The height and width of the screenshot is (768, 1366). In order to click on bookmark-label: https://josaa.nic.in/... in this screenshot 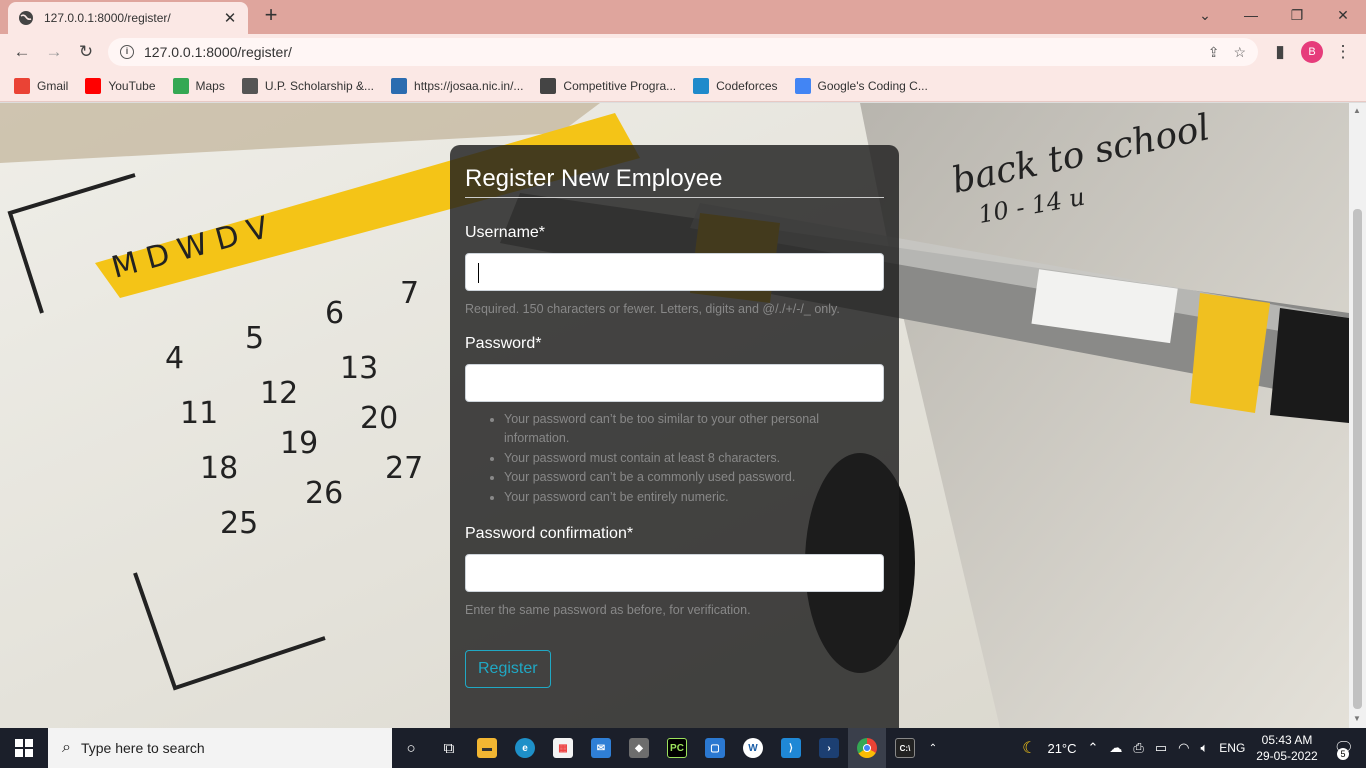, I will do `click(469, 85)`.